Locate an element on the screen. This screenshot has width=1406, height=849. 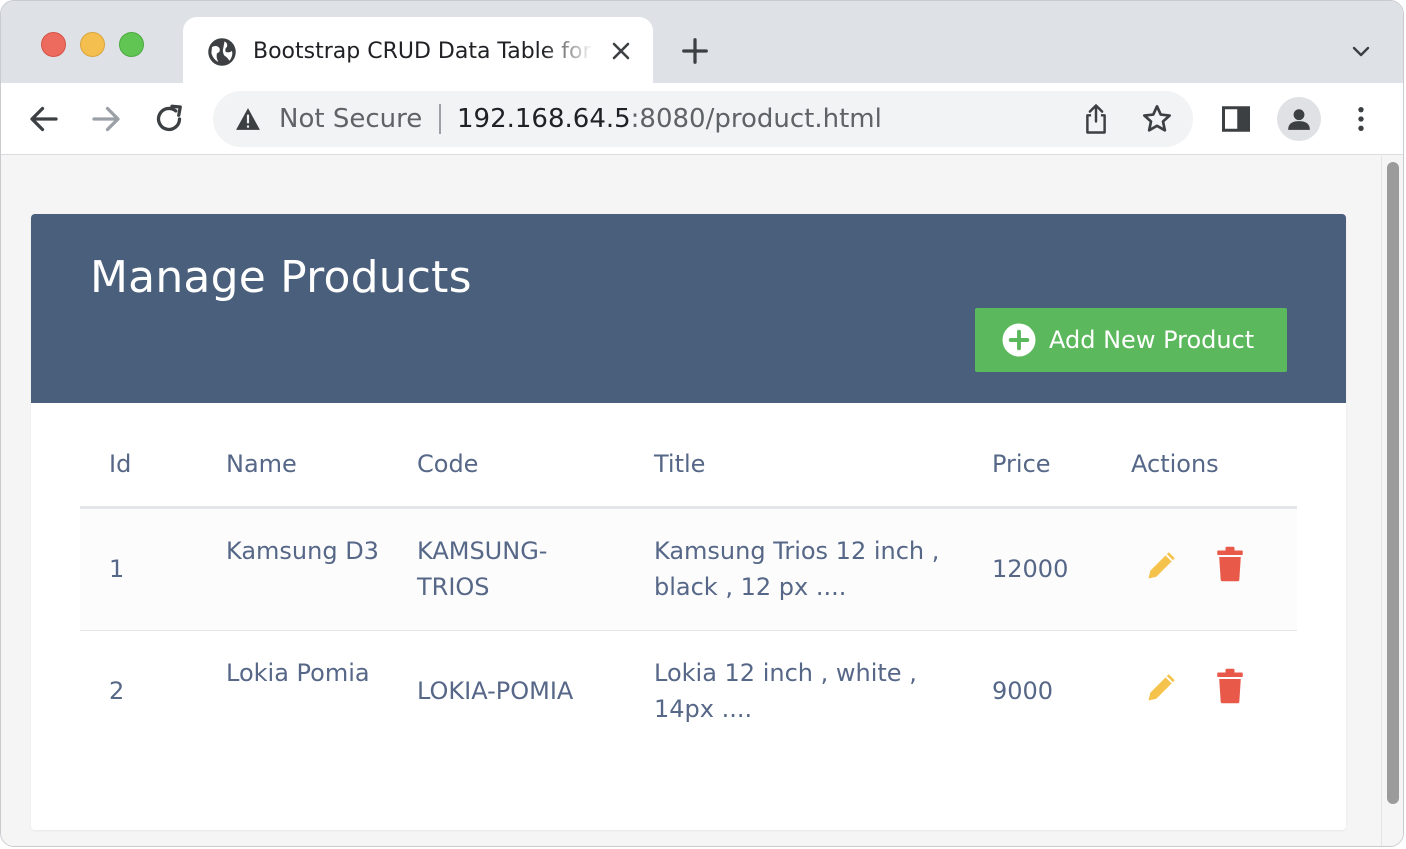
back-arrow-icon is located at coordinates (44, 119).